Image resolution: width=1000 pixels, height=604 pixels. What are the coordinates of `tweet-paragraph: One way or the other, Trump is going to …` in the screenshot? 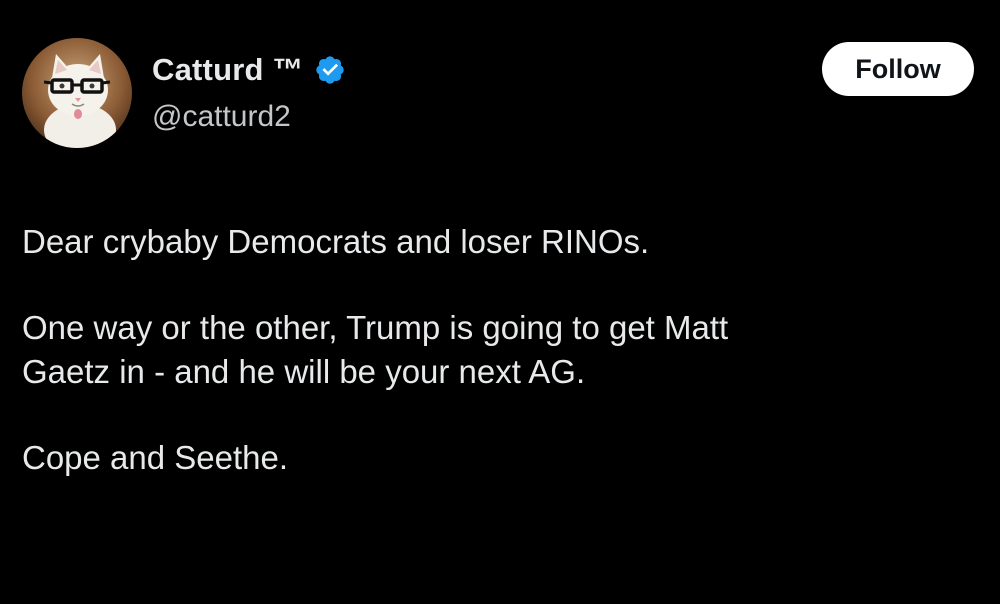 It's located at (375, 349).